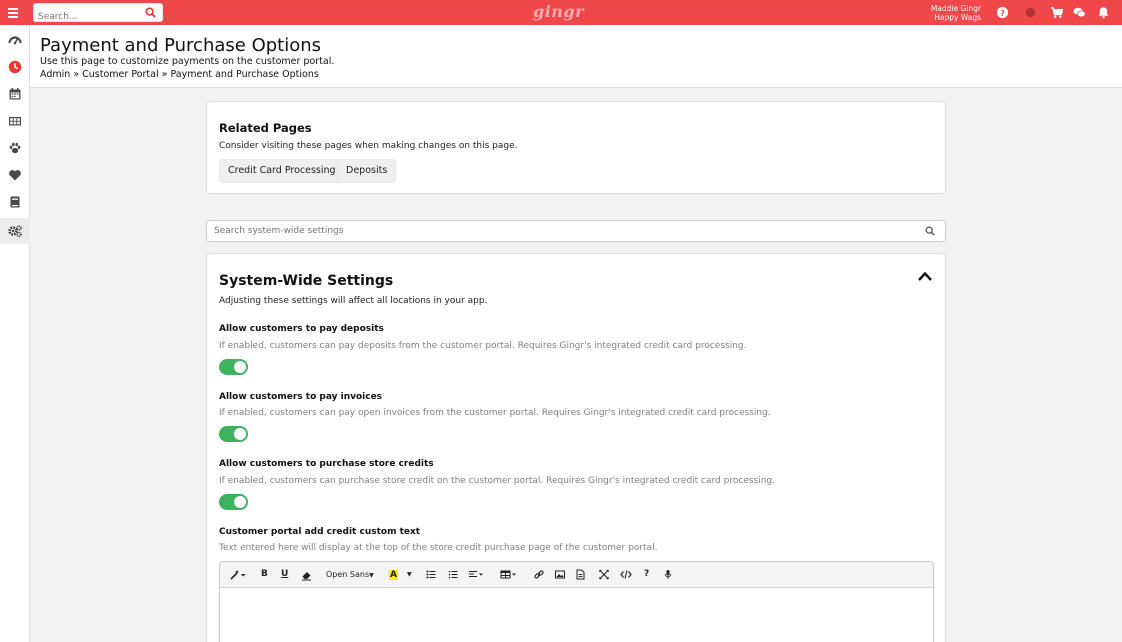 The width and height of the screenshot is (1122, 642). Describe the element at coordinates (306, 281) in the screenshot. I see `system-settings-title: System-Wide Settings` at that location.